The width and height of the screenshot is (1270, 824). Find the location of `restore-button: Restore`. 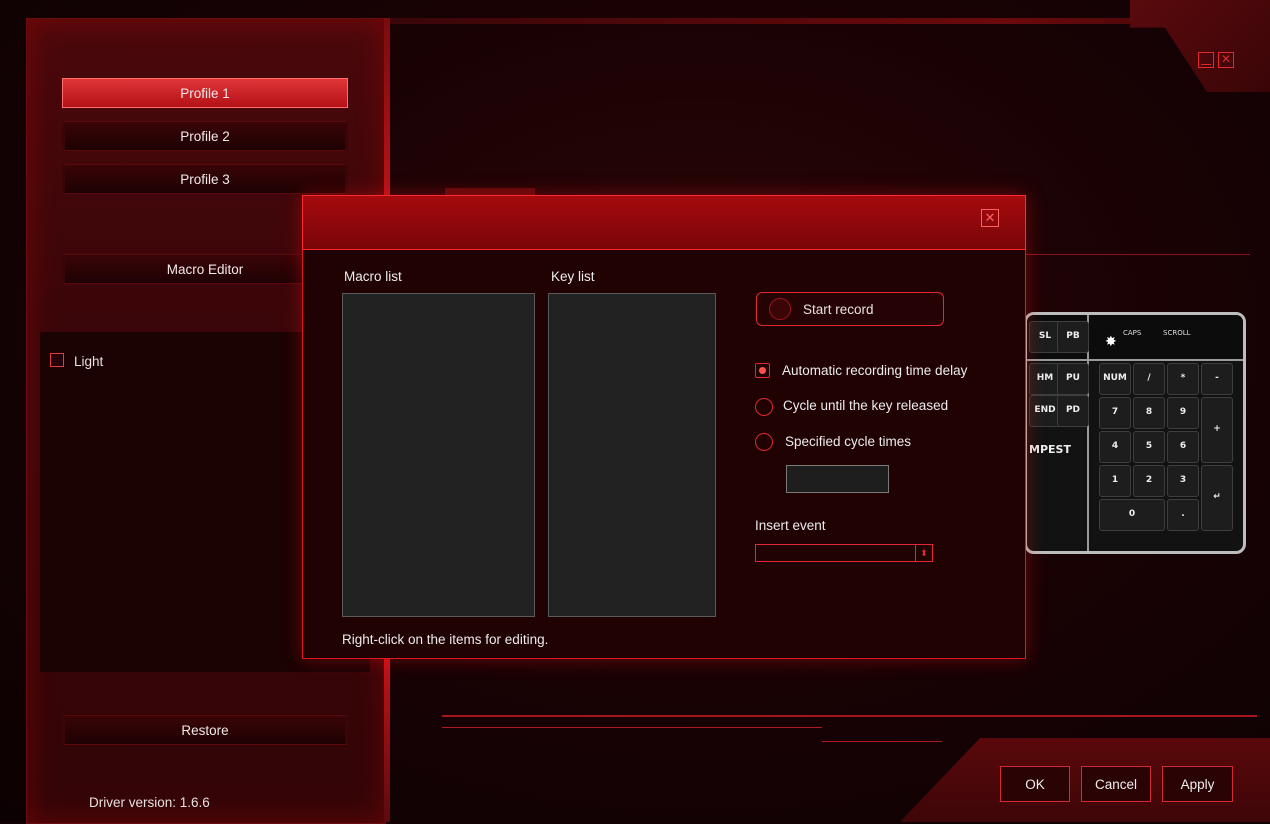

restore-button: Restore is located at coordinates (205, 730).